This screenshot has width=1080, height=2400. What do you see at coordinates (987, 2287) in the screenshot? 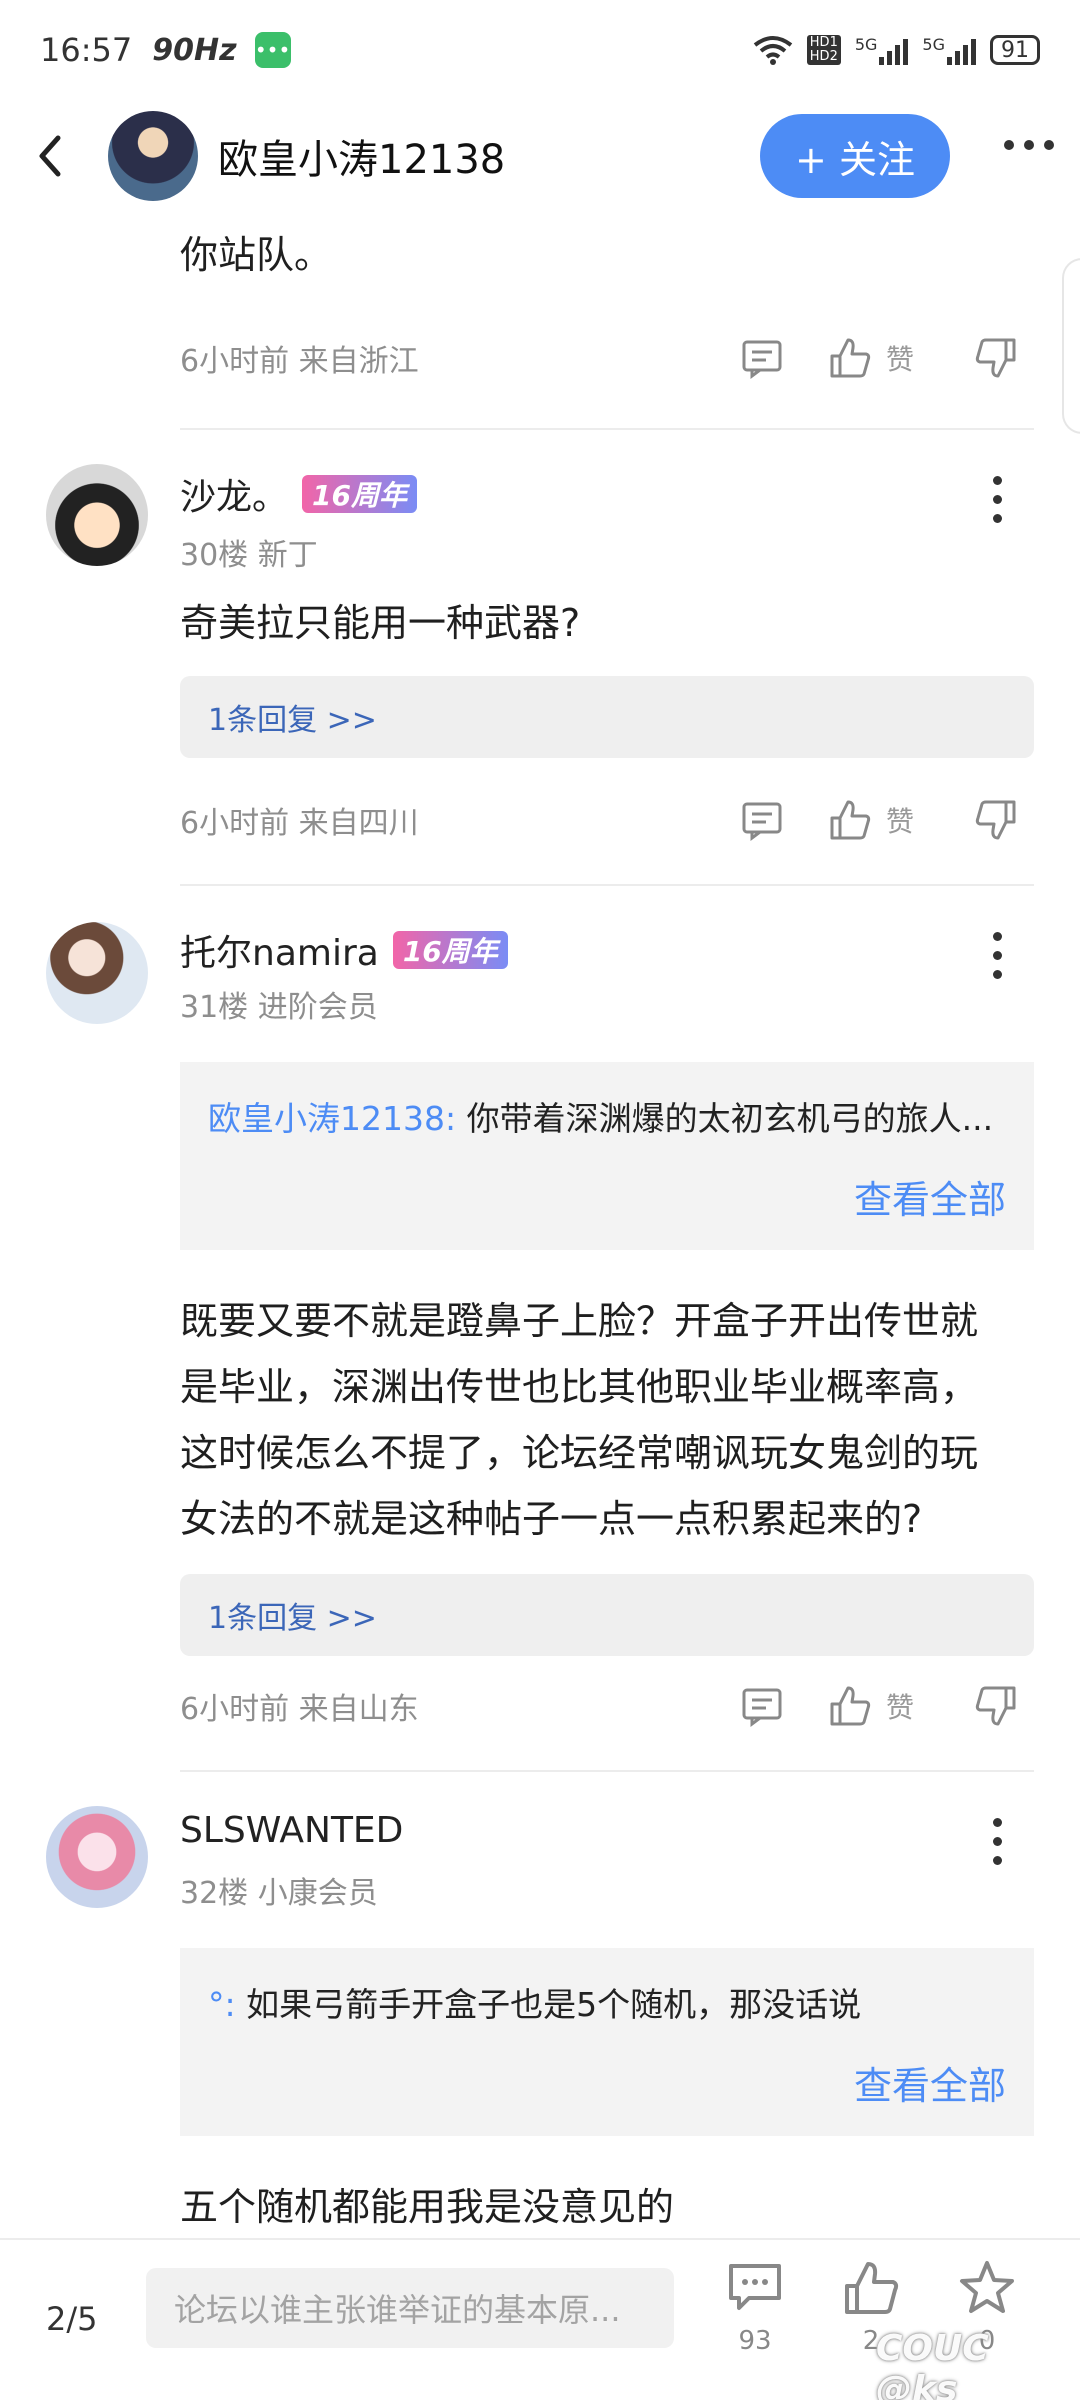
I see `star-icon` at bounding box center [987, 2287].